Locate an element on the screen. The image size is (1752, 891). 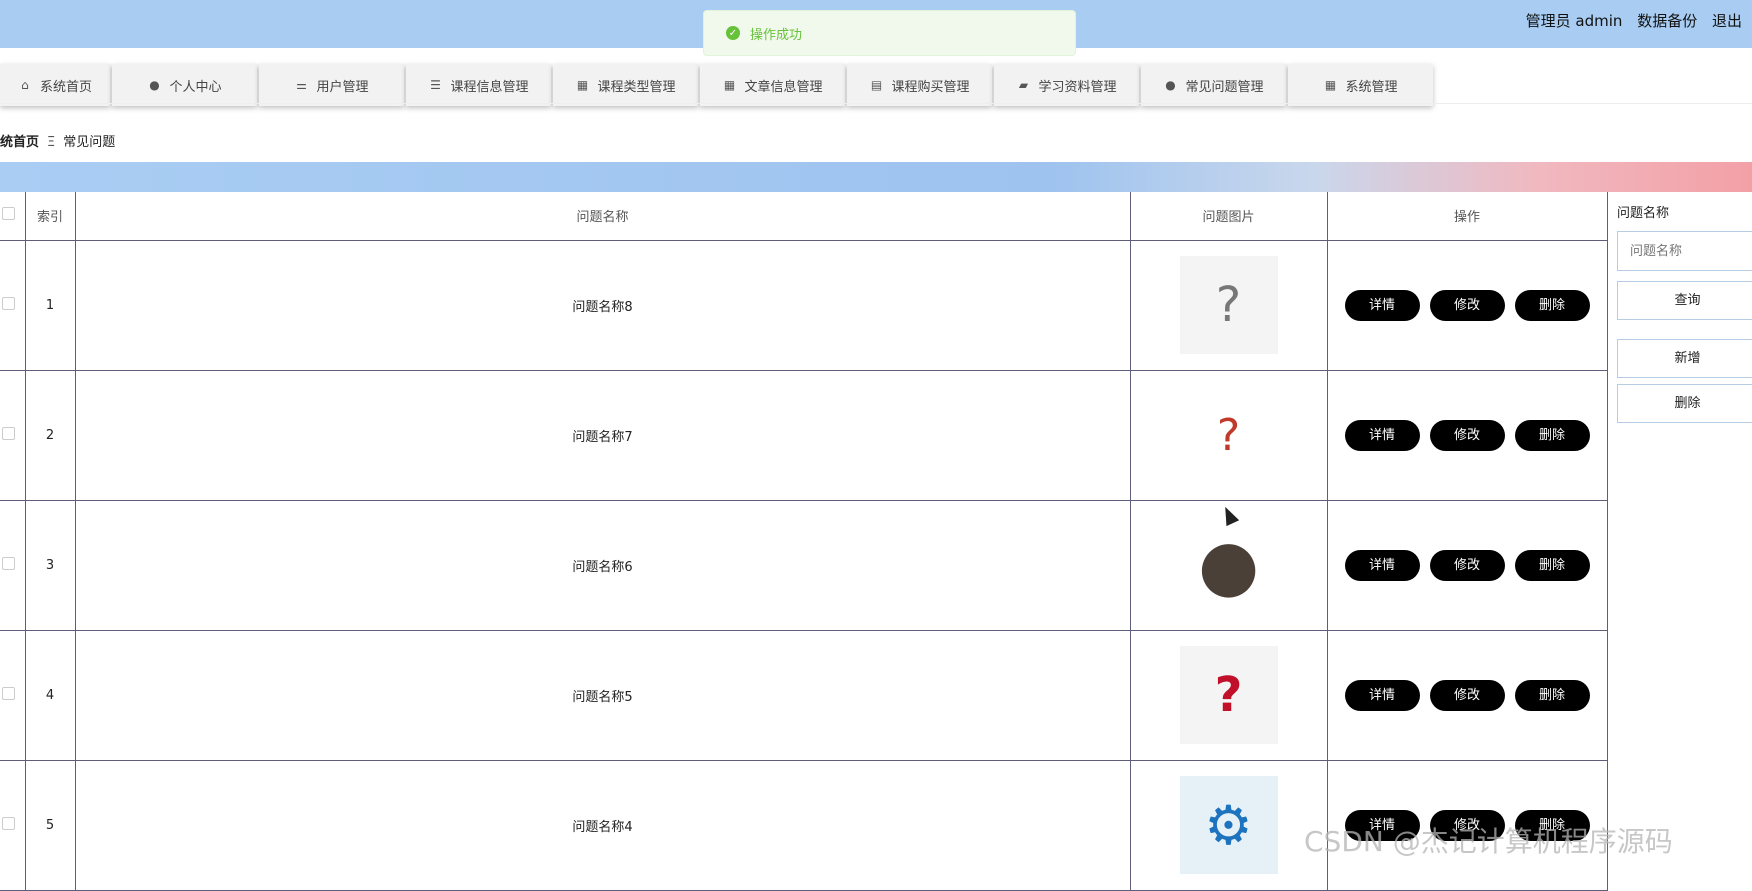
select-all-cell is located at coordinates (13, 216).